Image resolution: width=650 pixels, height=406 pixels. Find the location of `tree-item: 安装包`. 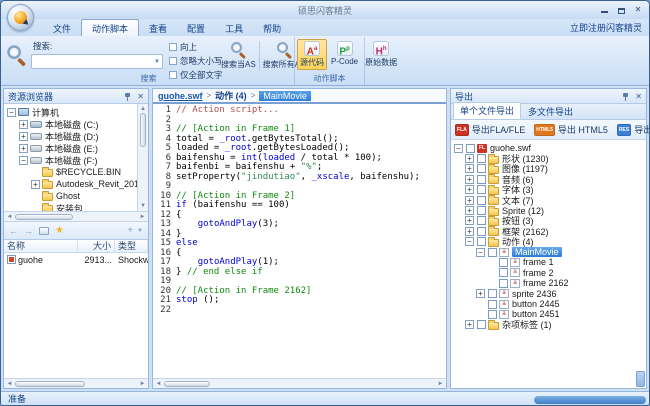

tree-item: 安装包 is located at coordinates (70, 206).